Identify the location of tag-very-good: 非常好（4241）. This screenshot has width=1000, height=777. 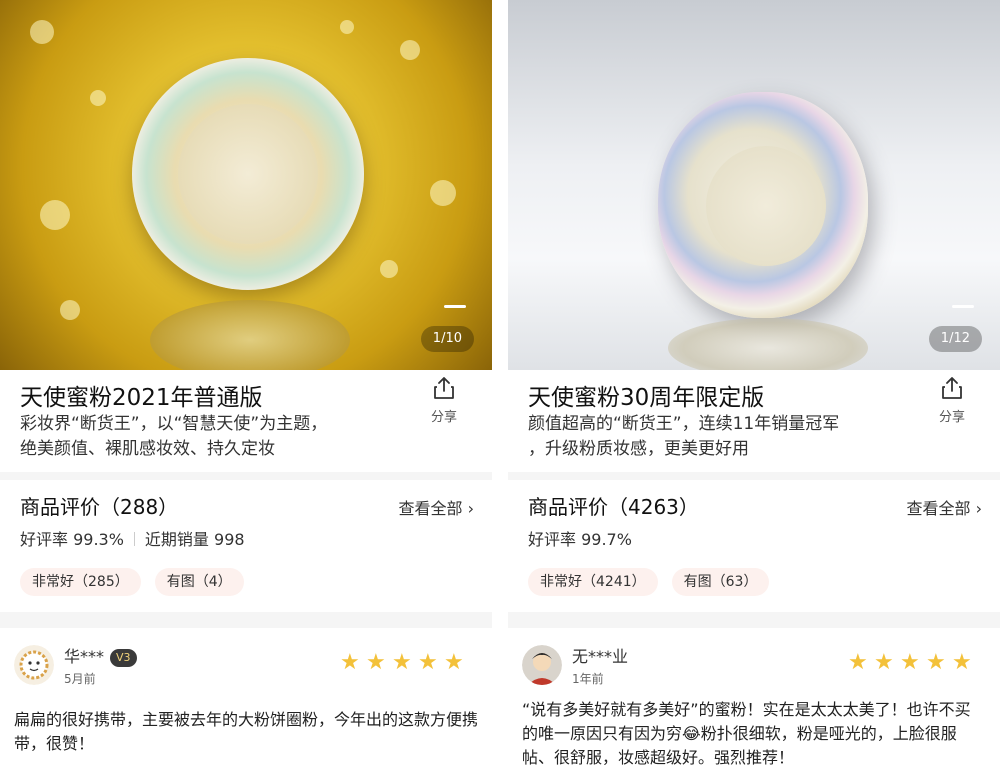
(593, 582).